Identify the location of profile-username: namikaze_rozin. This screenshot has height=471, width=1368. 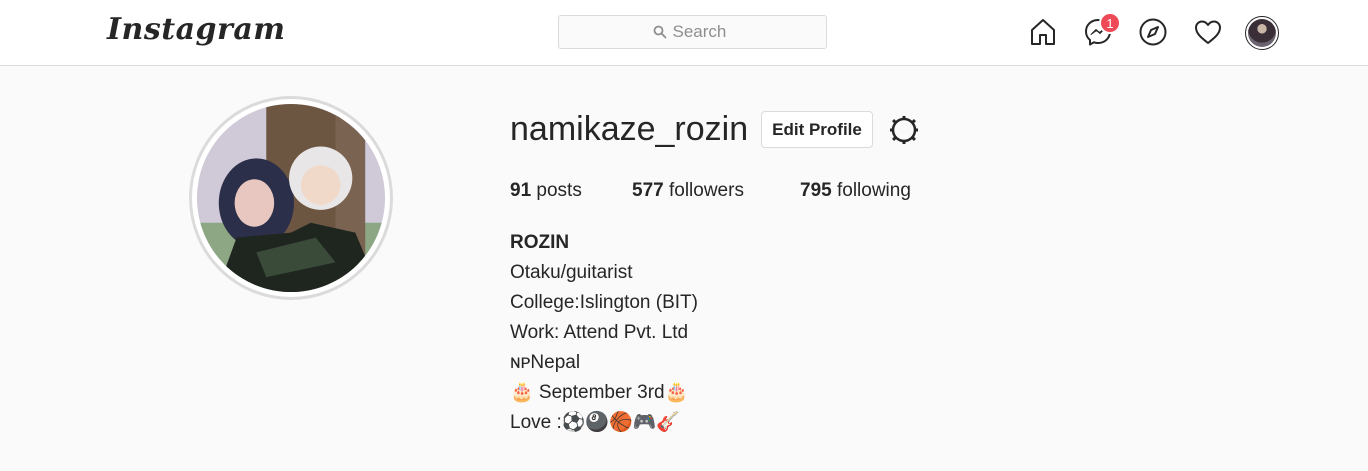
(629, 129).